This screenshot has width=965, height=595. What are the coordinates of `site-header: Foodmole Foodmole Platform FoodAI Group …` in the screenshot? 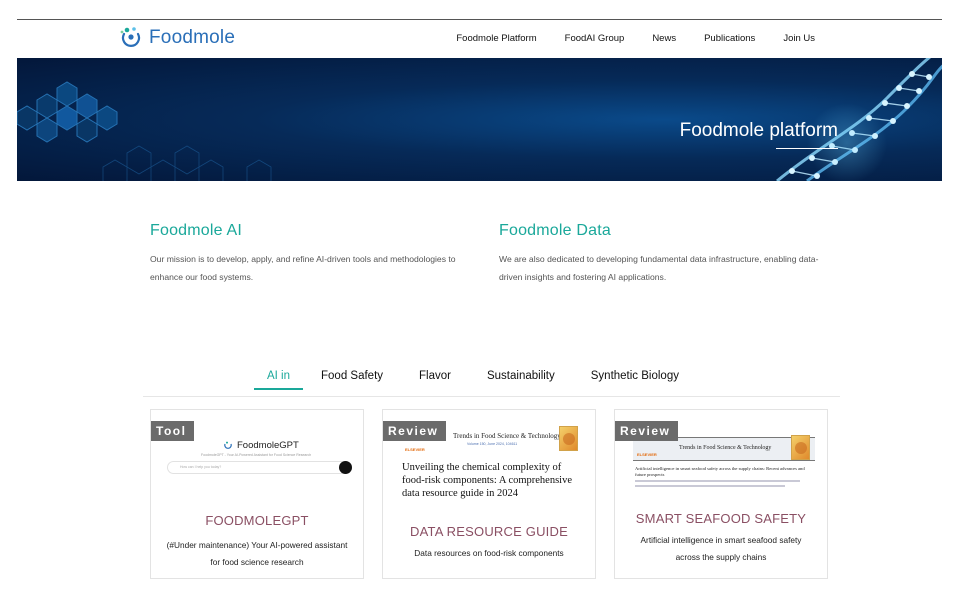 It's located at (479, 39).